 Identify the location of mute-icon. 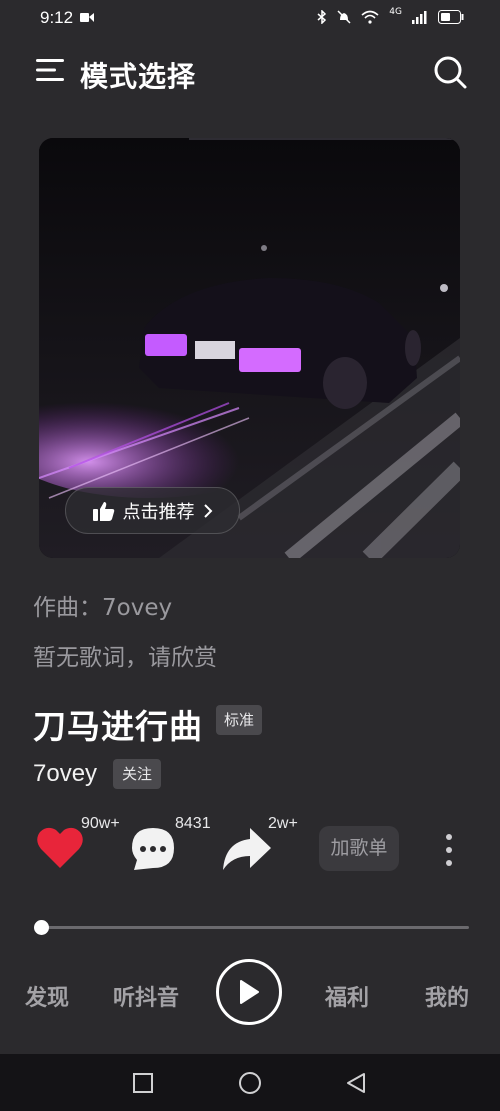
(344, 17).